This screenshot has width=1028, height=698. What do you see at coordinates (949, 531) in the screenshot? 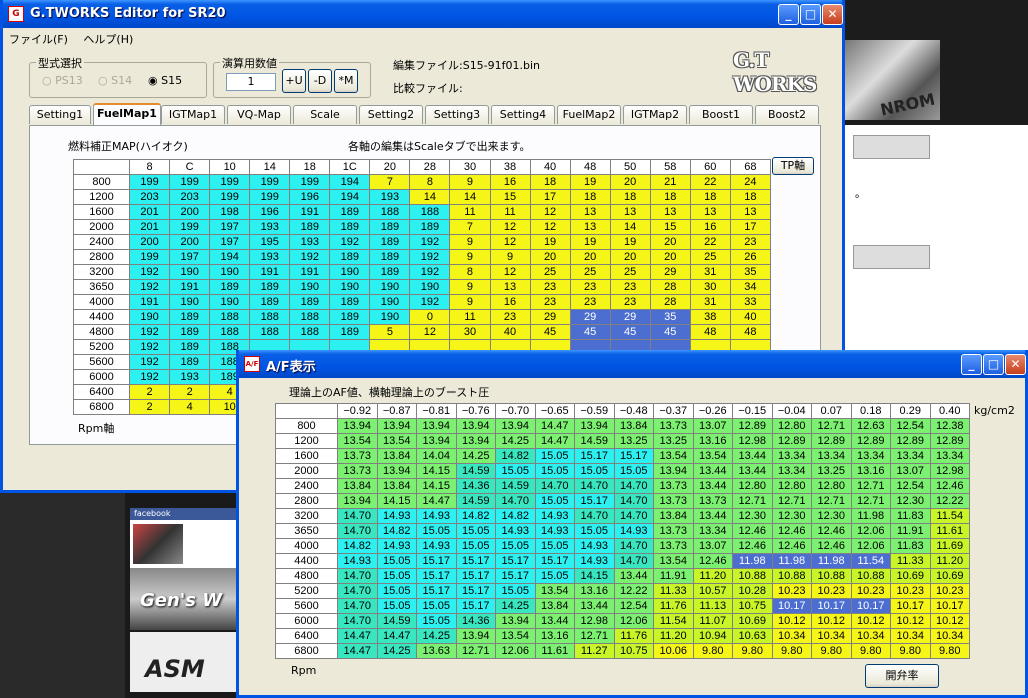
I see `map-cell: 11.61` at bounding box center [949, 531].